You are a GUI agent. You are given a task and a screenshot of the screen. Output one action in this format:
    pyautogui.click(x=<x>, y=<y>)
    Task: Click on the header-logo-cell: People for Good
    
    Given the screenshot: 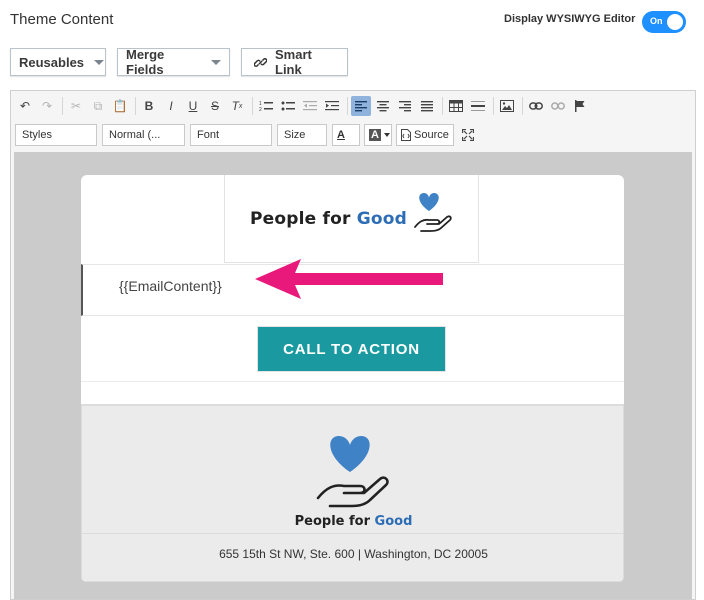 What is the action you would take?
    pyautogui.click(x=351, y=219)
    